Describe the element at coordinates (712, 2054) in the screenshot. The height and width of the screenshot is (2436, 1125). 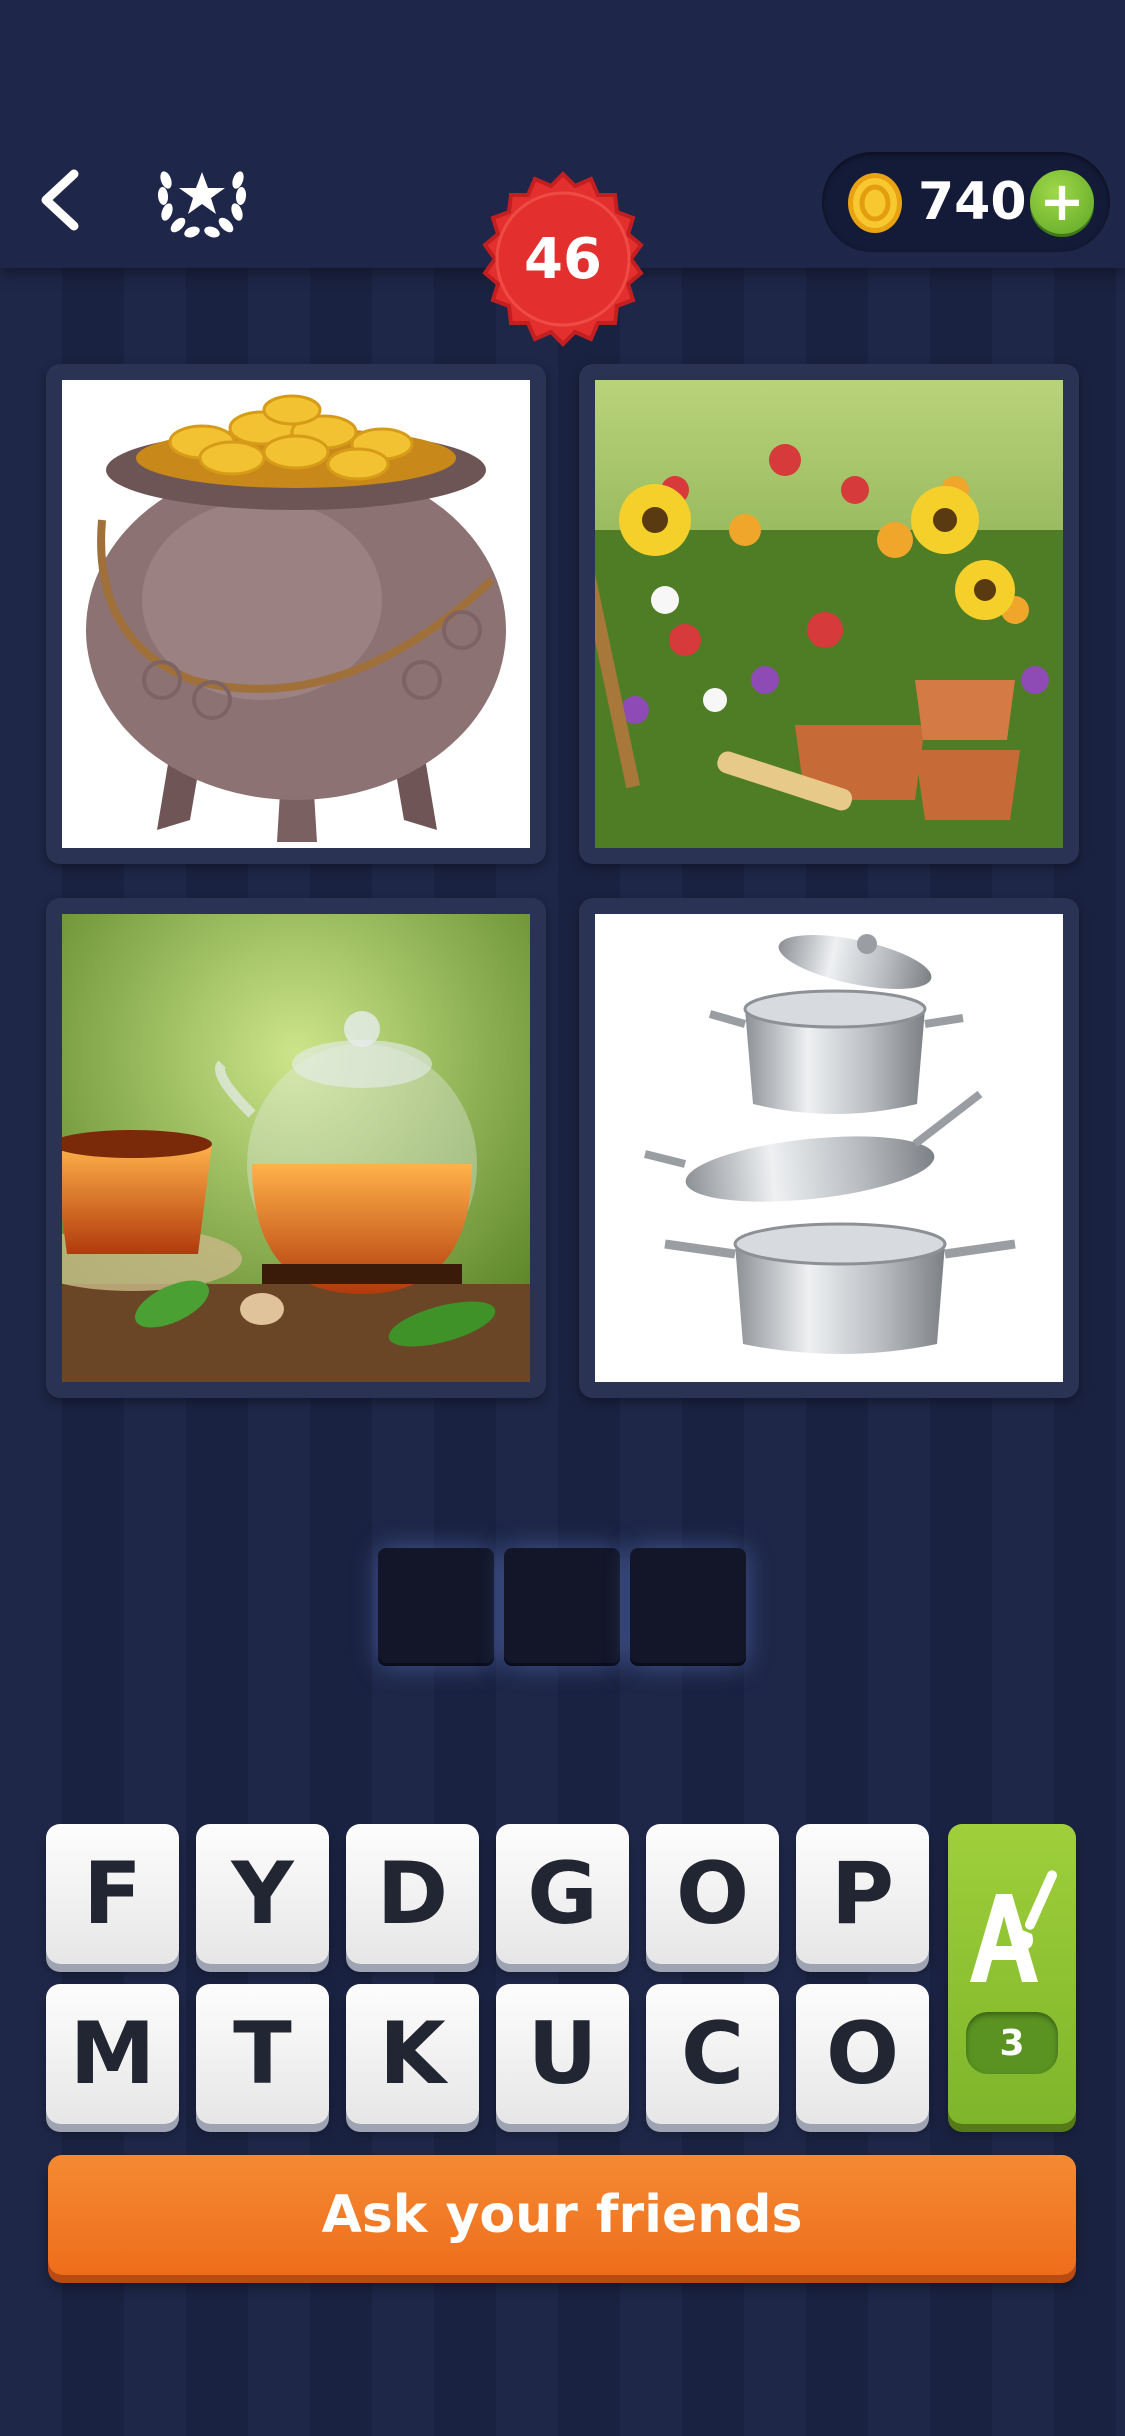
I see `letter-key: C` at that location.